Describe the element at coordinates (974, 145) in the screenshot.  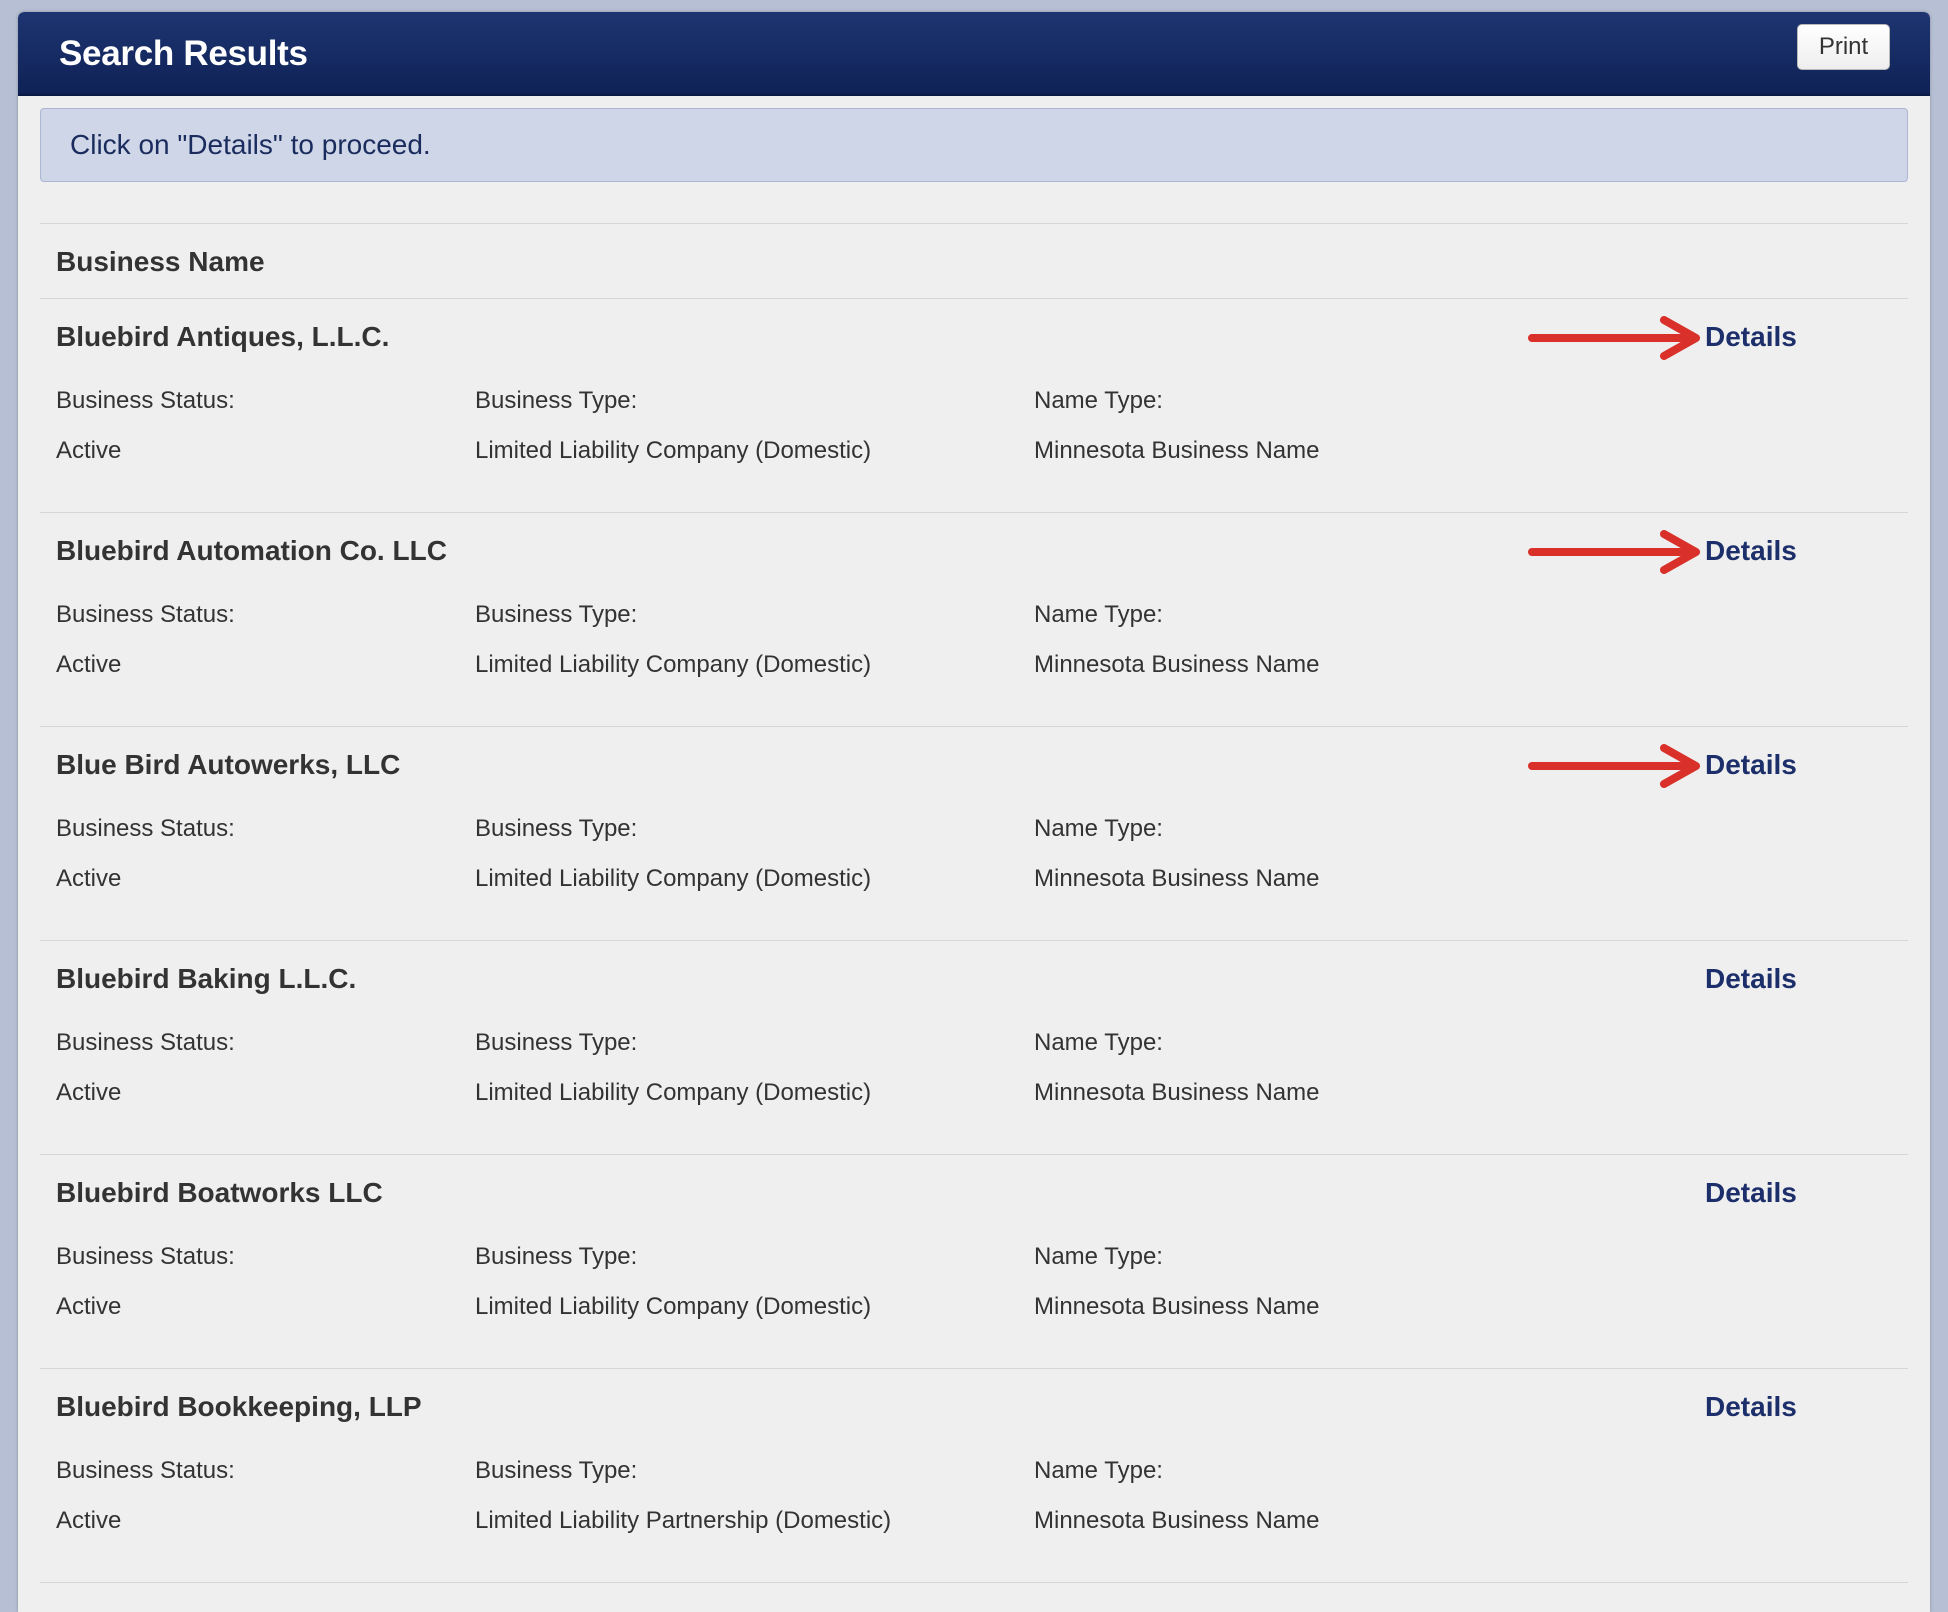
I see `info-banner: Click on "Details" to proceed.` at that location.